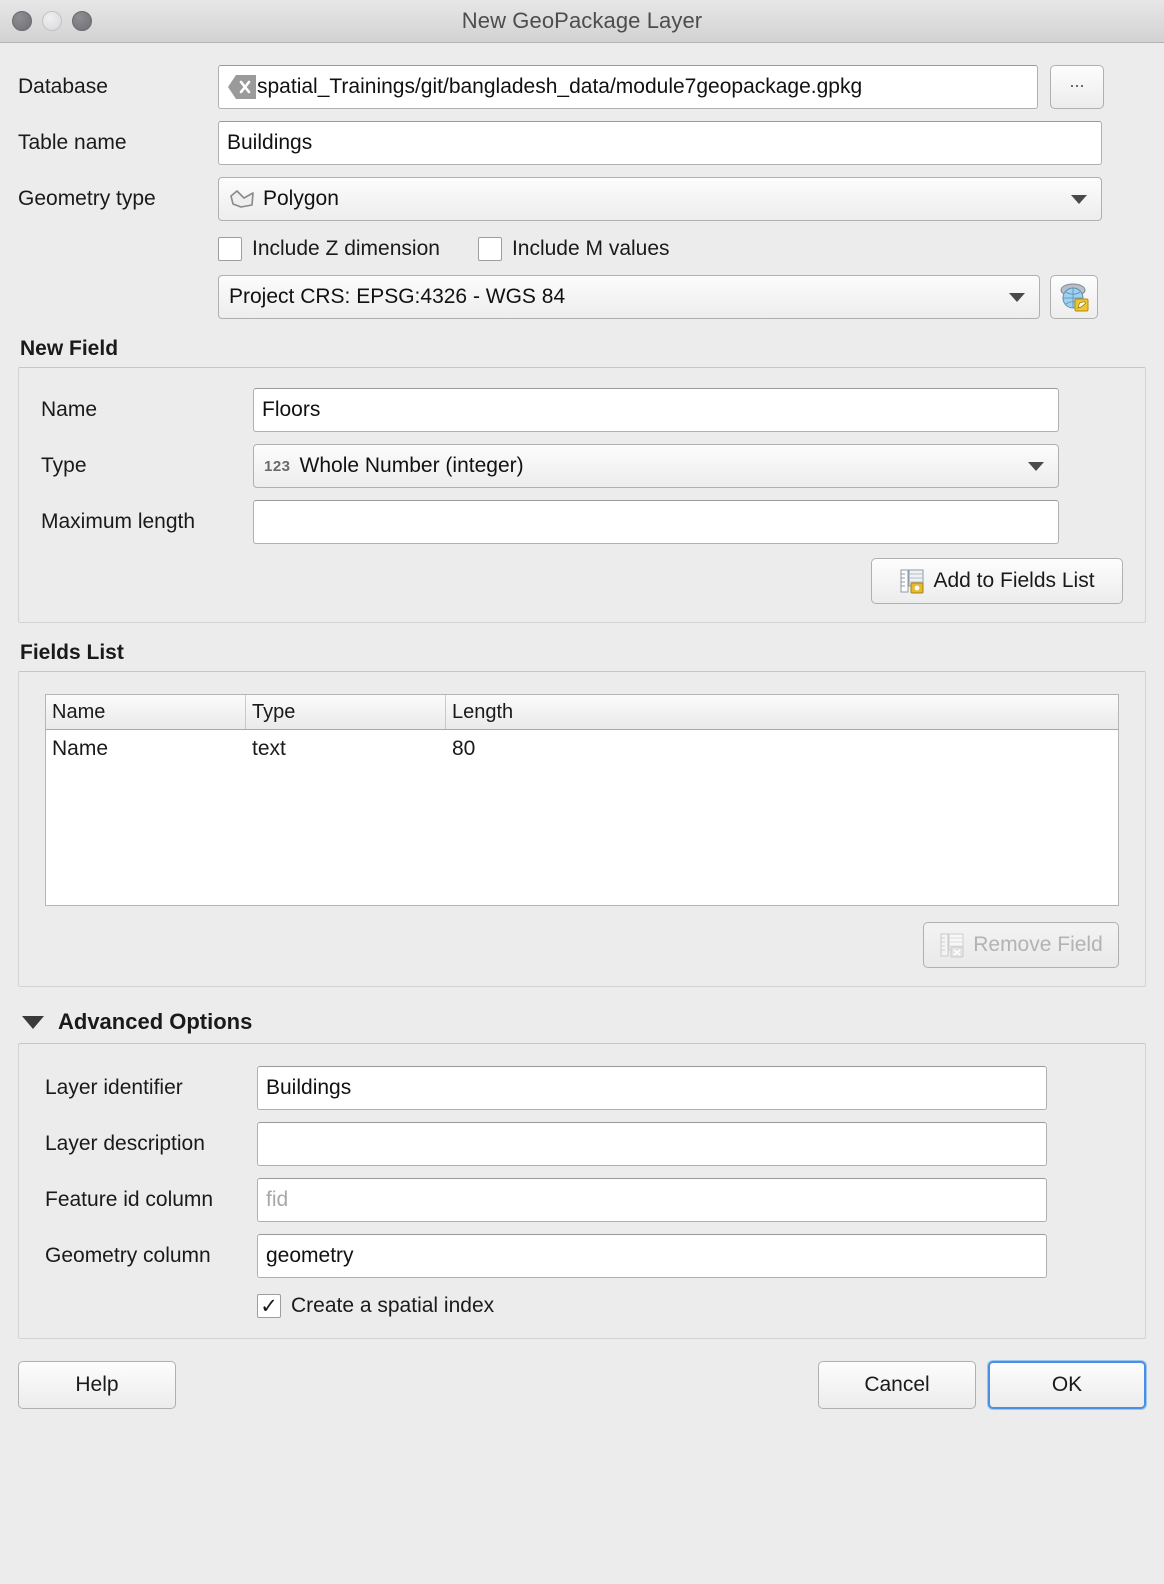 Image resolution: width=1164 pixels, height=1584 pixels. What do you see at coordinates (656, 410) in the screenshot?
I see `new-field-name-input: Floors` at bounding box center [656, 410].